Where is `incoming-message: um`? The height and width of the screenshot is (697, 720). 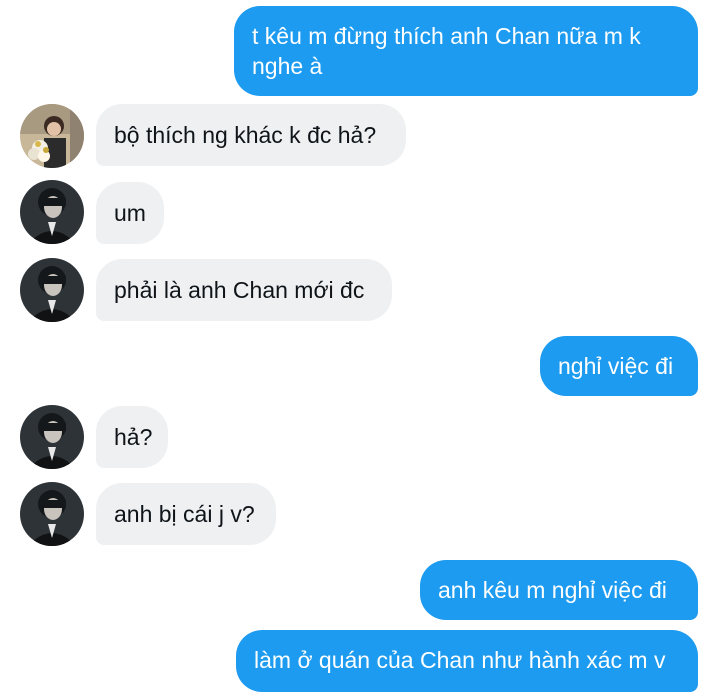 incoming-message: um is located at coordinates (130, 213).